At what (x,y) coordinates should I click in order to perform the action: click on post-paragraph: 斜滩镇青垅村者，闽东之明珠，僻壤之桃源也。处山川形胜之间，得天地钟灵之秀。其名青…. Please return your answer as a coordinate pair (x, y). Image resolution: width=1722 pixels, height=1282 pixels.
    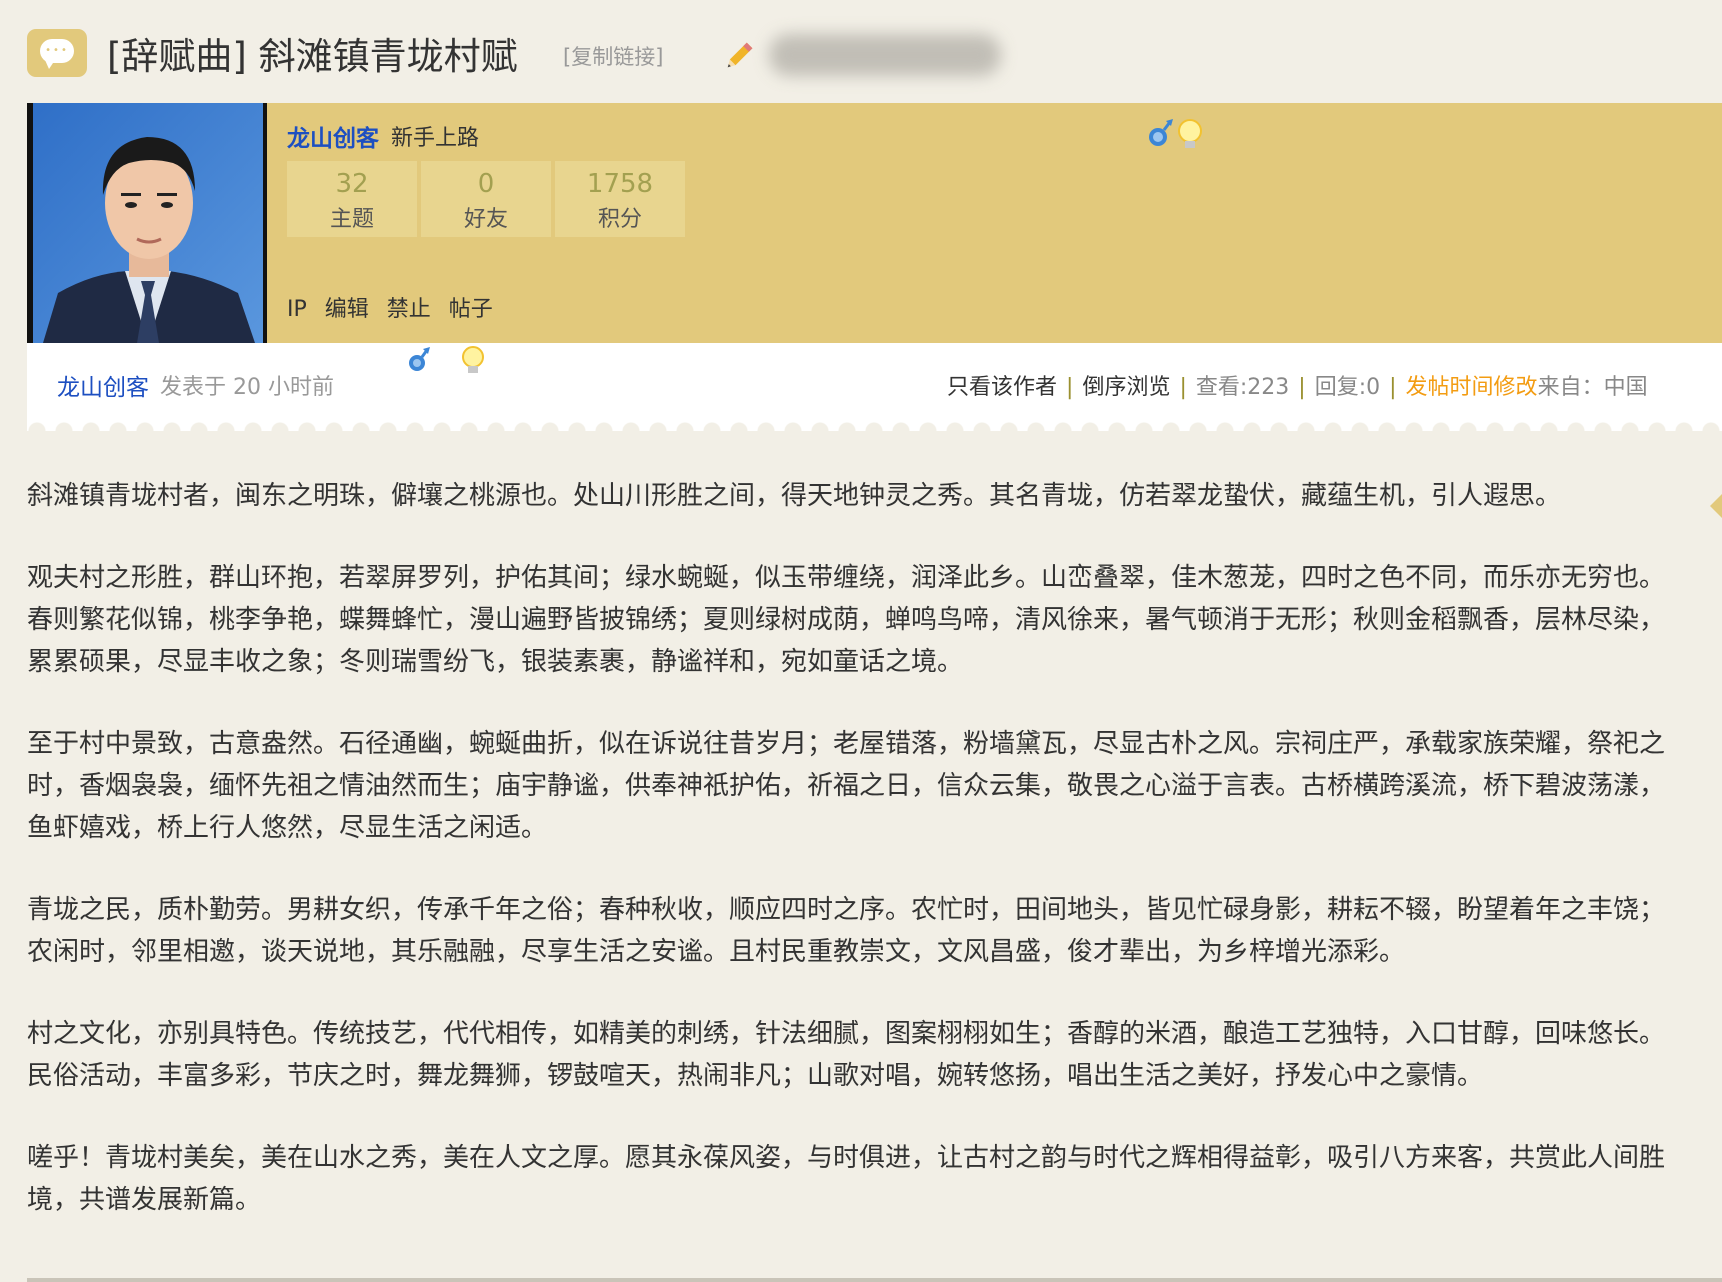
    Looking at the image, I should click on (794, 496).